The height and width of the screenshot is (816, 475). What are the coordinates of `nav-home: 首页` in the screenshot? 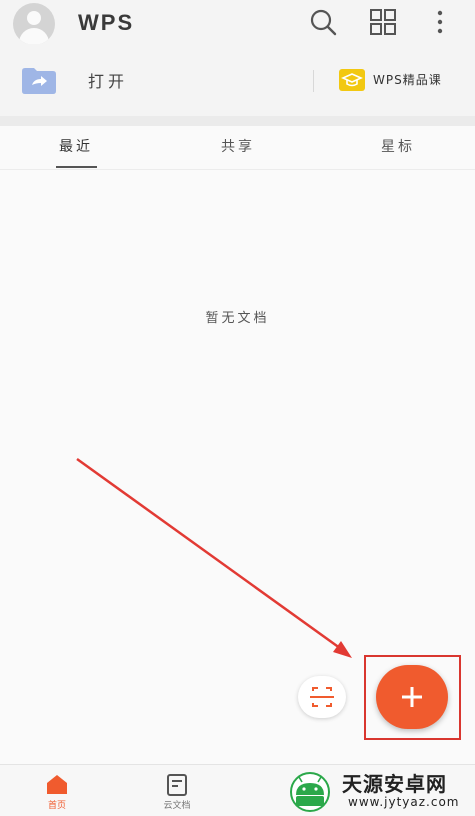 It's located at (57, 790).